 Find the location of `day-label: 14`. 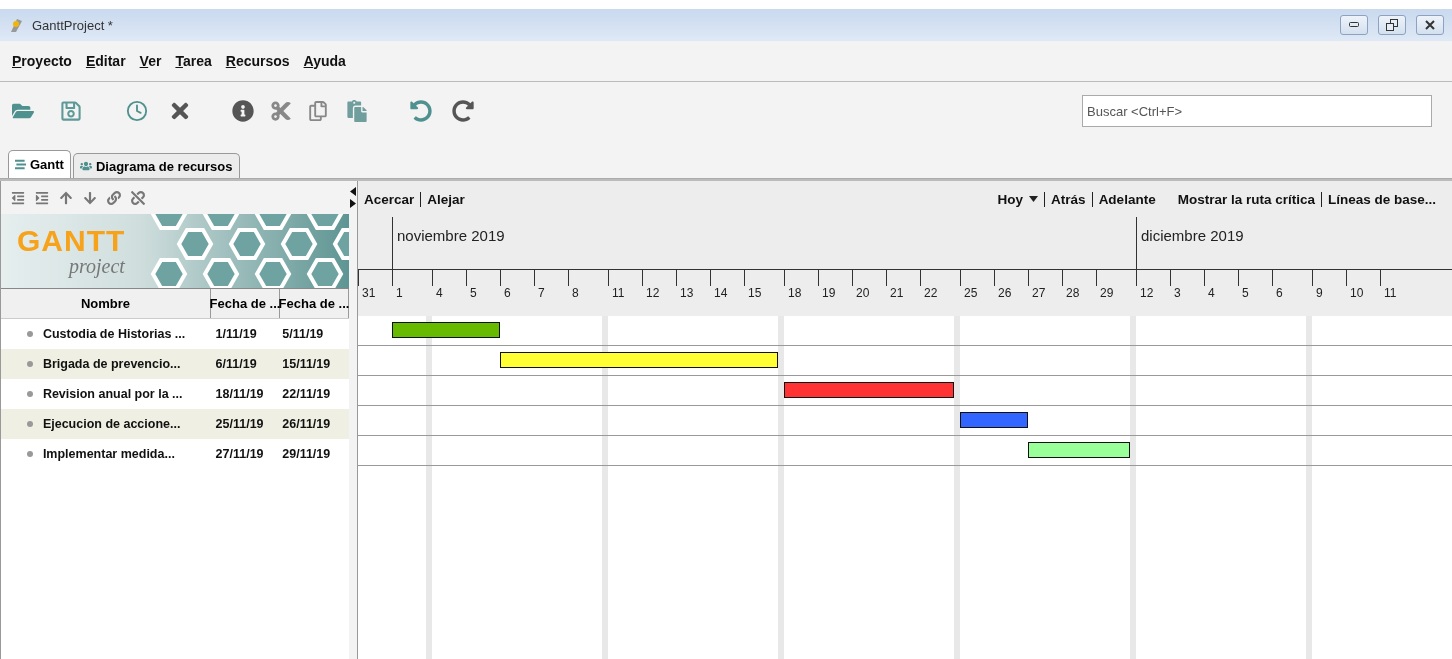

day-label: 14 is located at coordinates (720, 293).